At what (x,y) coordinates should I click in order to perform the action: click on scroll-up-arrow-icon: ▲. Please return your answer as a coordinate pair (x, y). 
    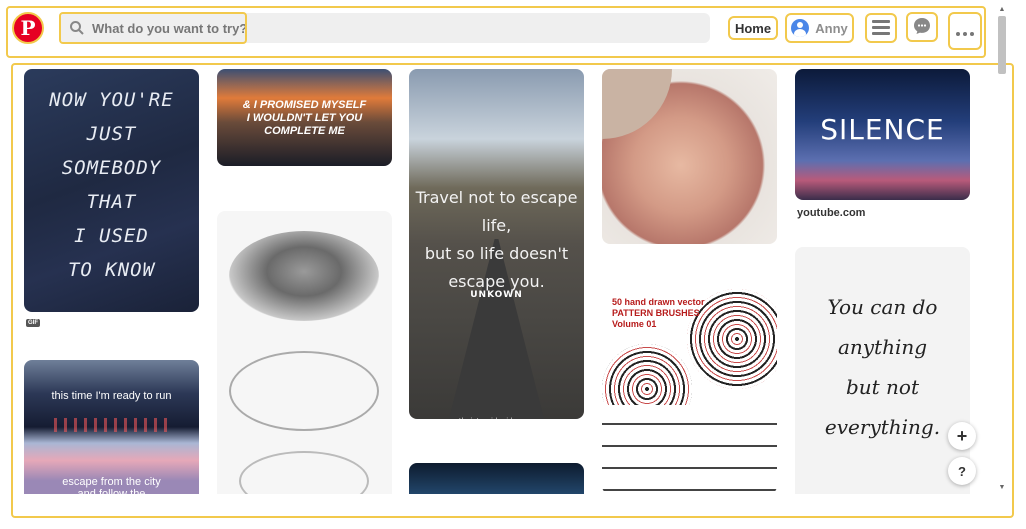
    Looking at the image, I should click on (1002, 11).